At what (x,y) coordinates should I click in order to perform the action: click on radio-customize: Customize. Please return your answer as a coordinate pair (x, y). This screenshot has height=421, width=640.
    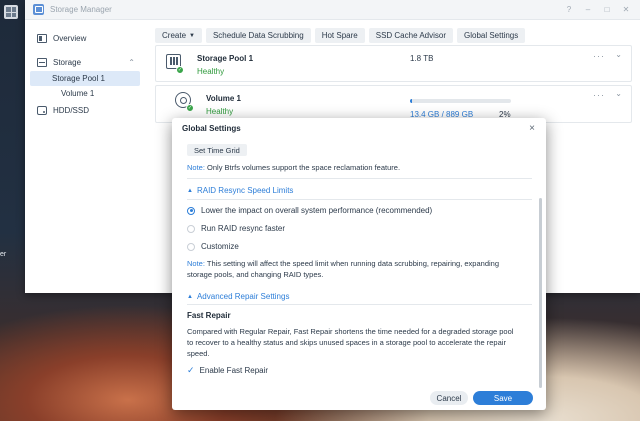
    Looking at the image, I should click on (213, 246).